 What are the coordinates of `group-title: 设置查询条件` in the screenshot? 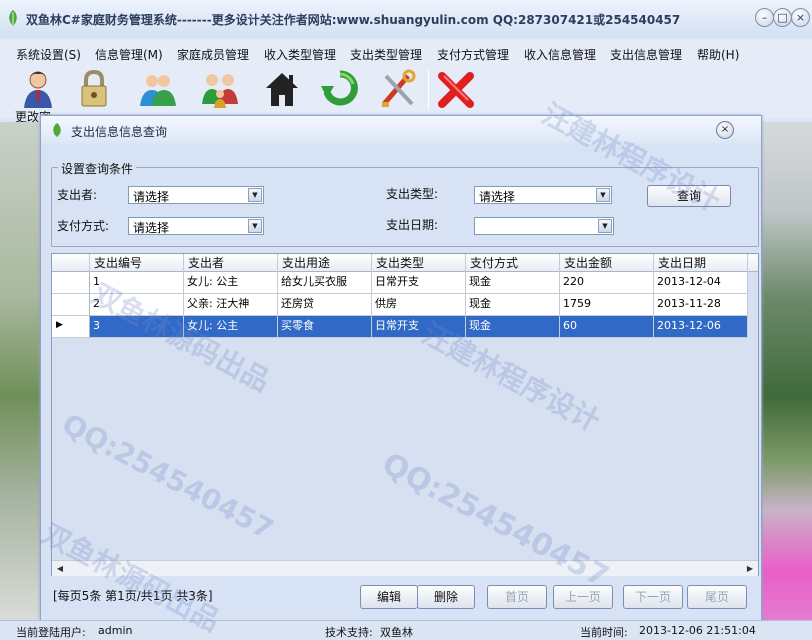 It's located at (97, 168).